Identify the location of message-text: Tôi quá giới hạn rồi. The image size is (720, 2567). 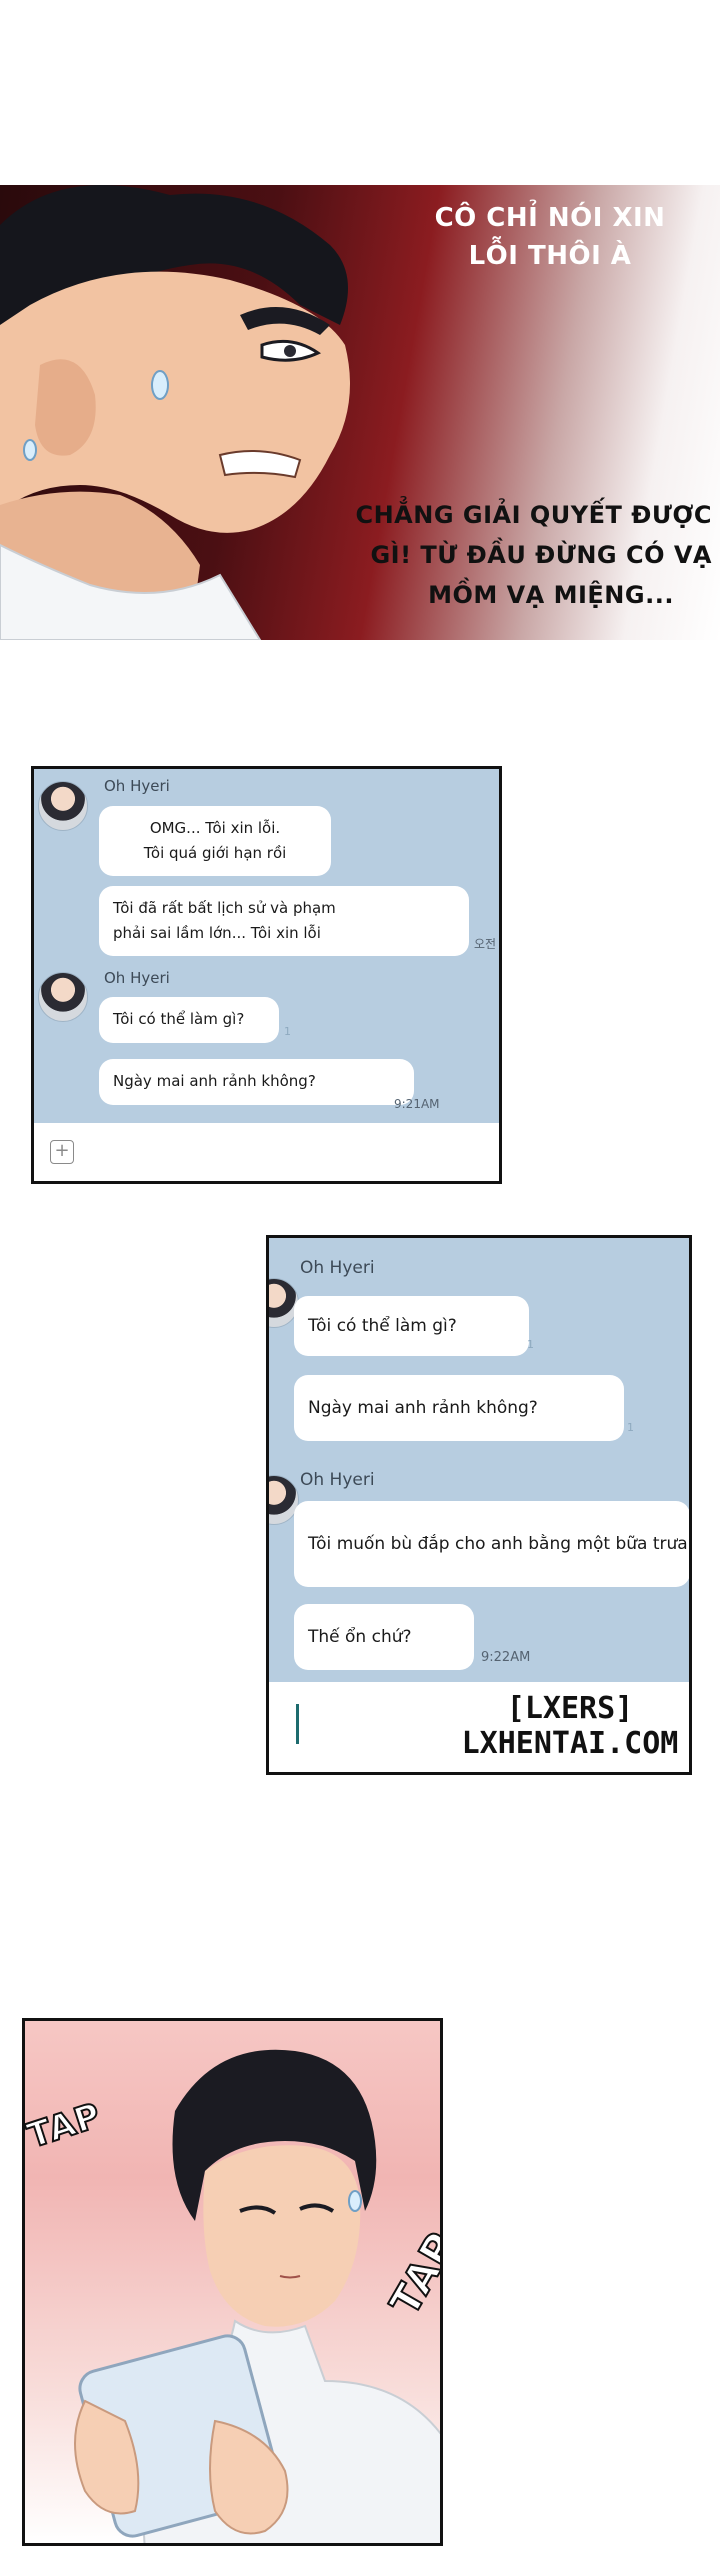
(215, 853).